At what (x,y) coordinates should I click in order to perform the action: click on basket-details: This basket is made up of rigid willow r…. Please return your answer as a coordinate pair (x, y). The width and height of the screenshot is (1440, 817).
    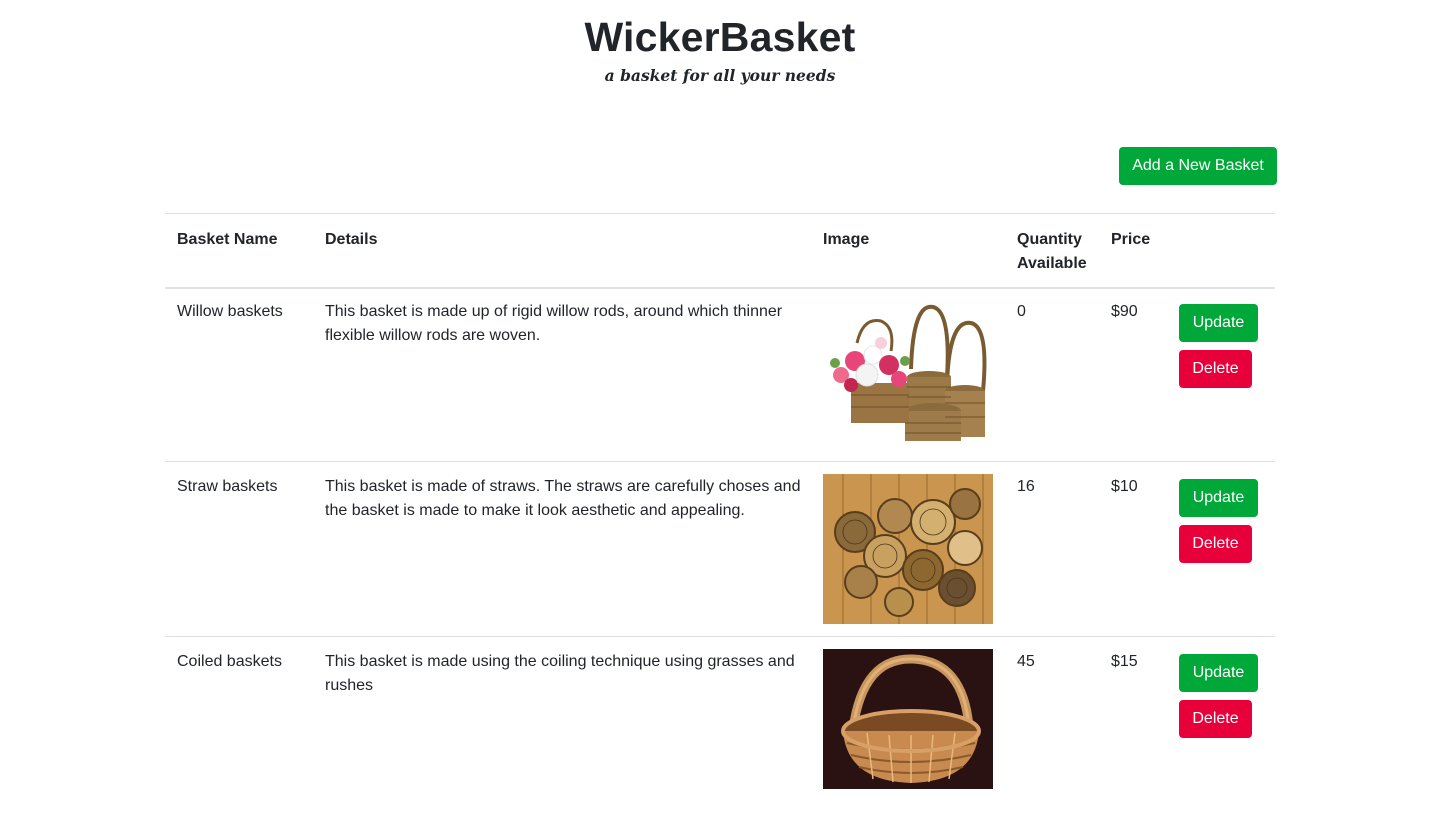
    Looking at the image, I should click on (554, 323).